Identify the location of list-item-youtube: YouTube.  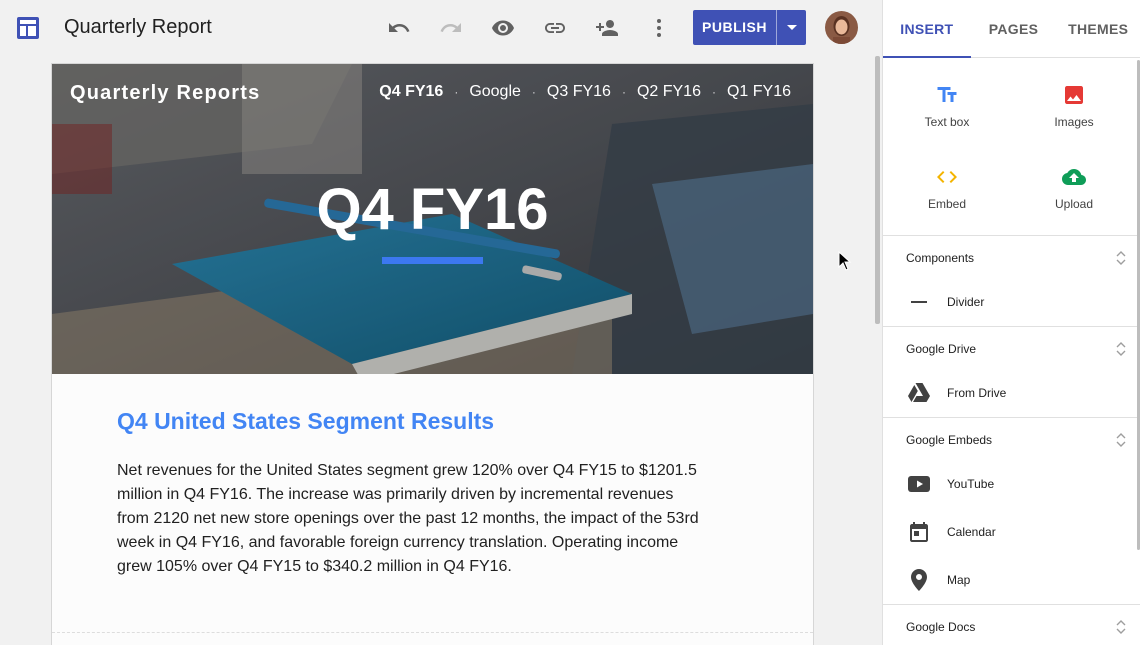
(1011, 484).